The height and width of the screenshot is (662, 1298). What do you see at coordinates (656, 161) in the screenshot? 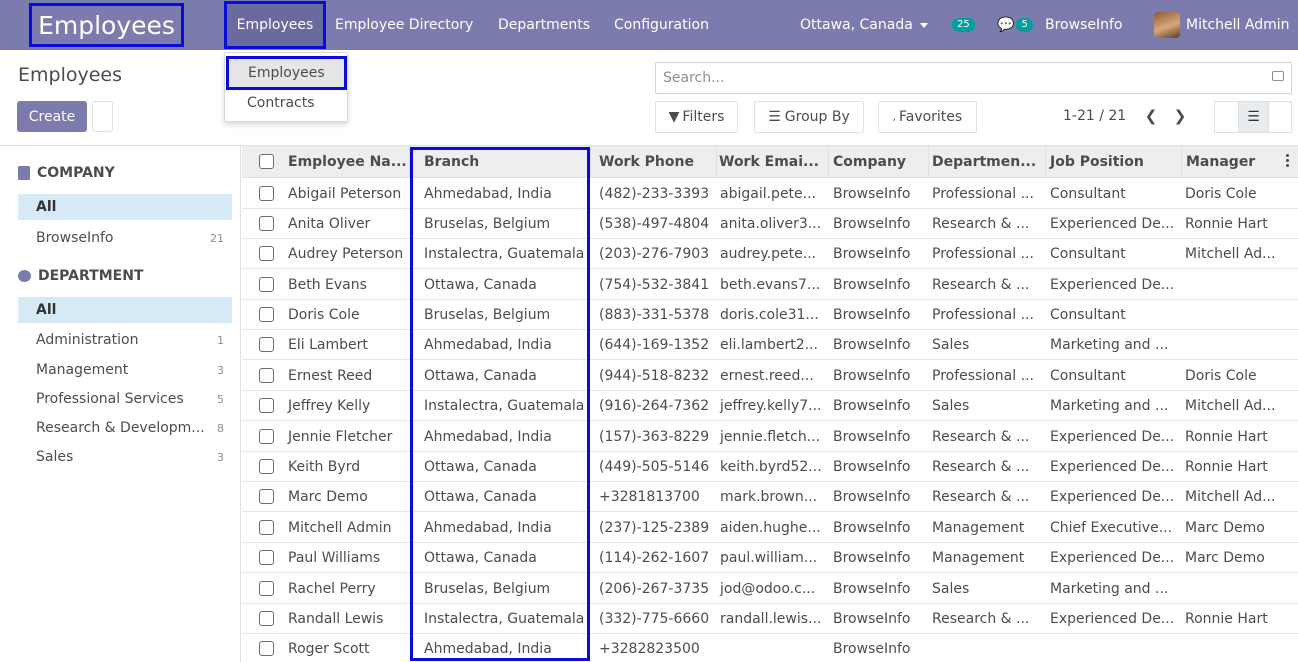
I see `column-header-work-phone: Work Phone` at bounding box center [656, 161].